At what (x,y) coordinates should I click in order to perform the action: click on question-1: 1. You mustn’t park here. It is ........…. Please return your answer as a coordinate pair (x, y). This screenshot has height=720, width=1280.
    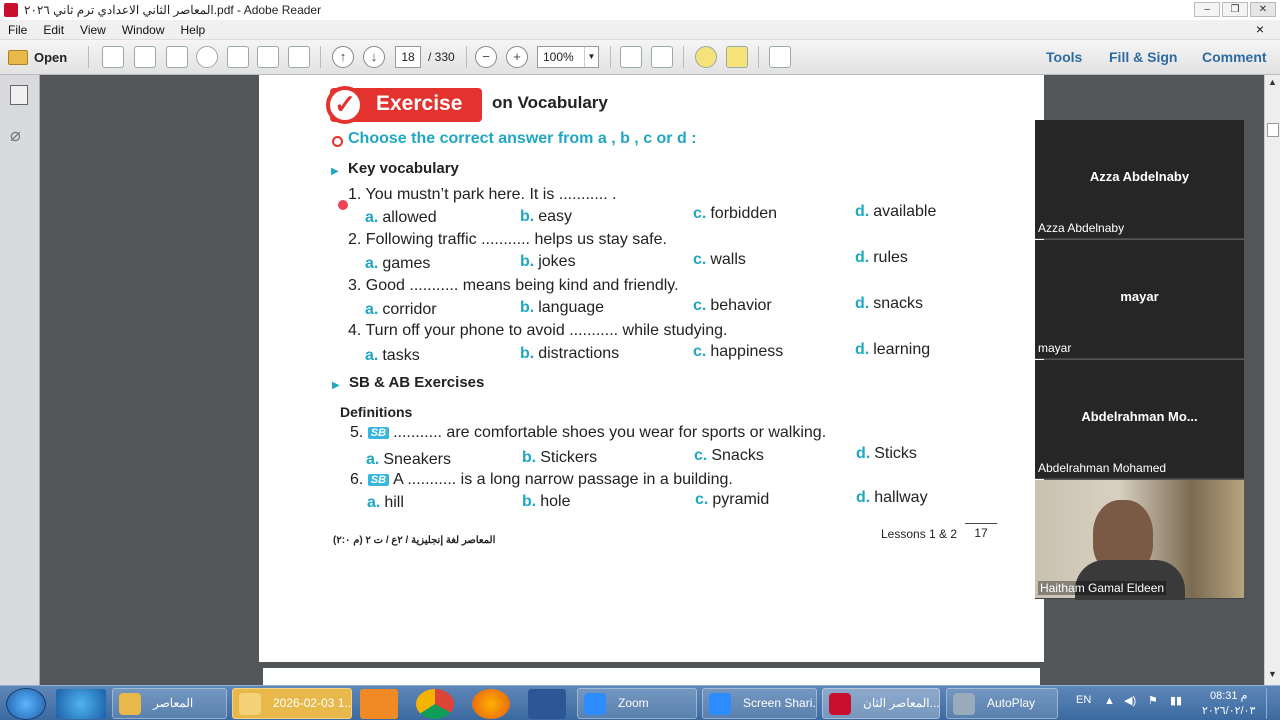
    Looking at the image, I should click on (482, 194).